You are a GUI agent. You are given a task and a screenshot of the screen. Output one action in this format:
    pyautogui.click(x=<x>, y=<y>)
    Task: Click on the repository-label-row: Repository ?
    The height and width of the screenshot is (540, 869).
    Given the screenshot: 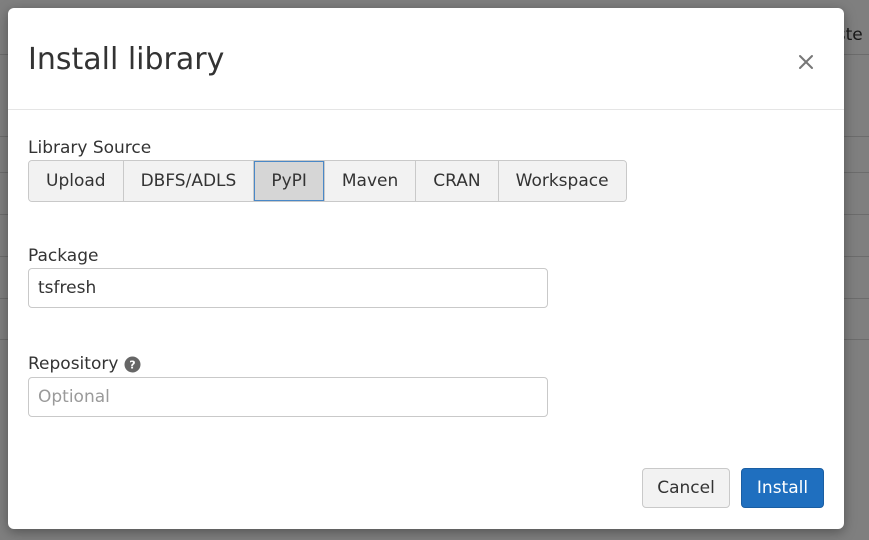 What is the action you would take?
    pyautogui.click(x=84, y=364)
    